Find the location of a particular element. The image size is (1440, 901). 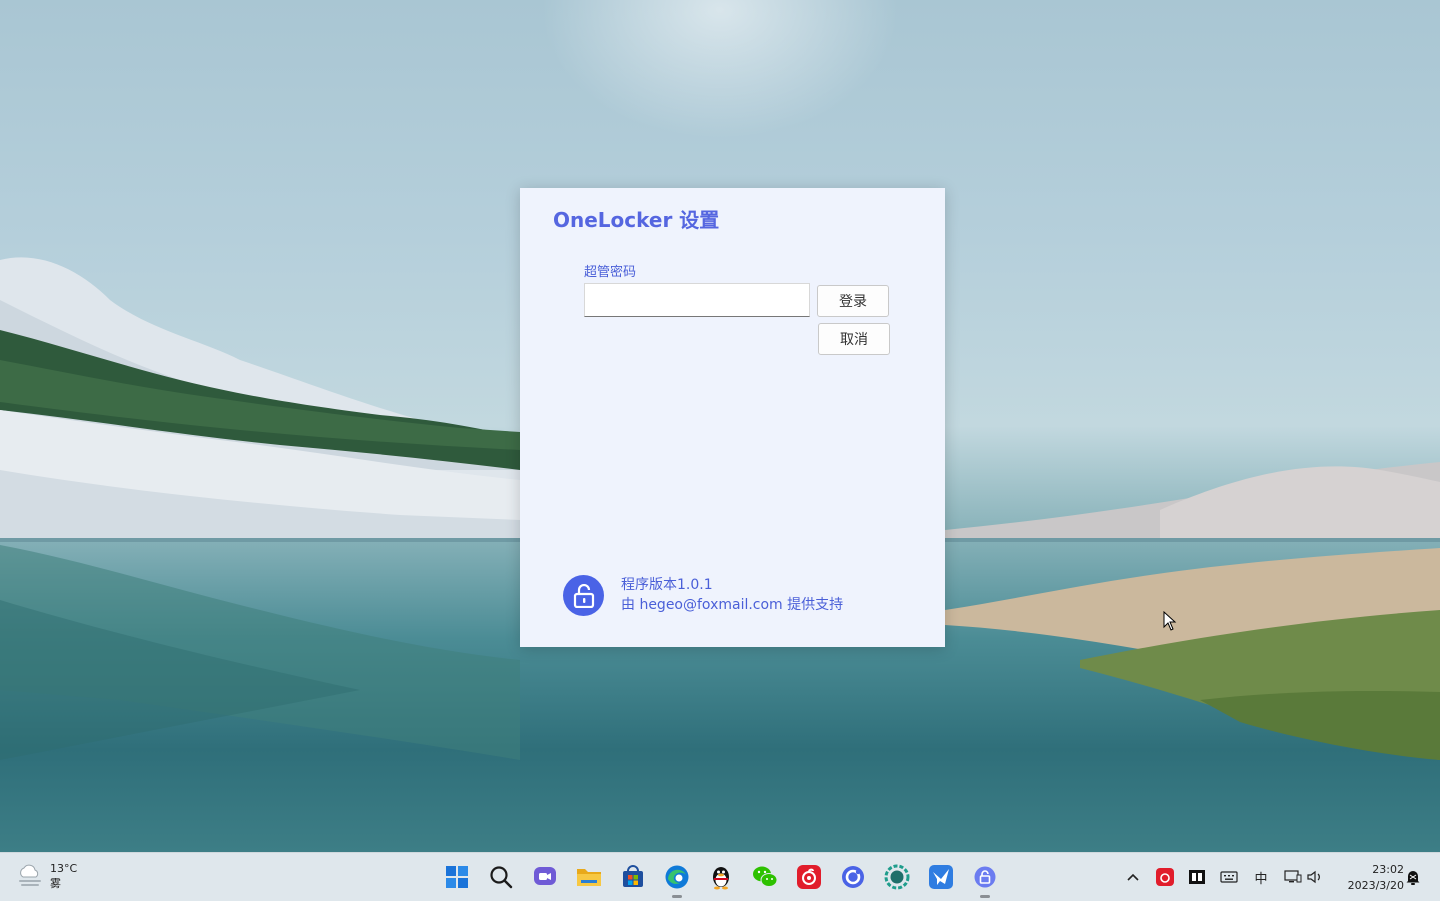

reader-app-icon is located at coordinates (1197, 877).